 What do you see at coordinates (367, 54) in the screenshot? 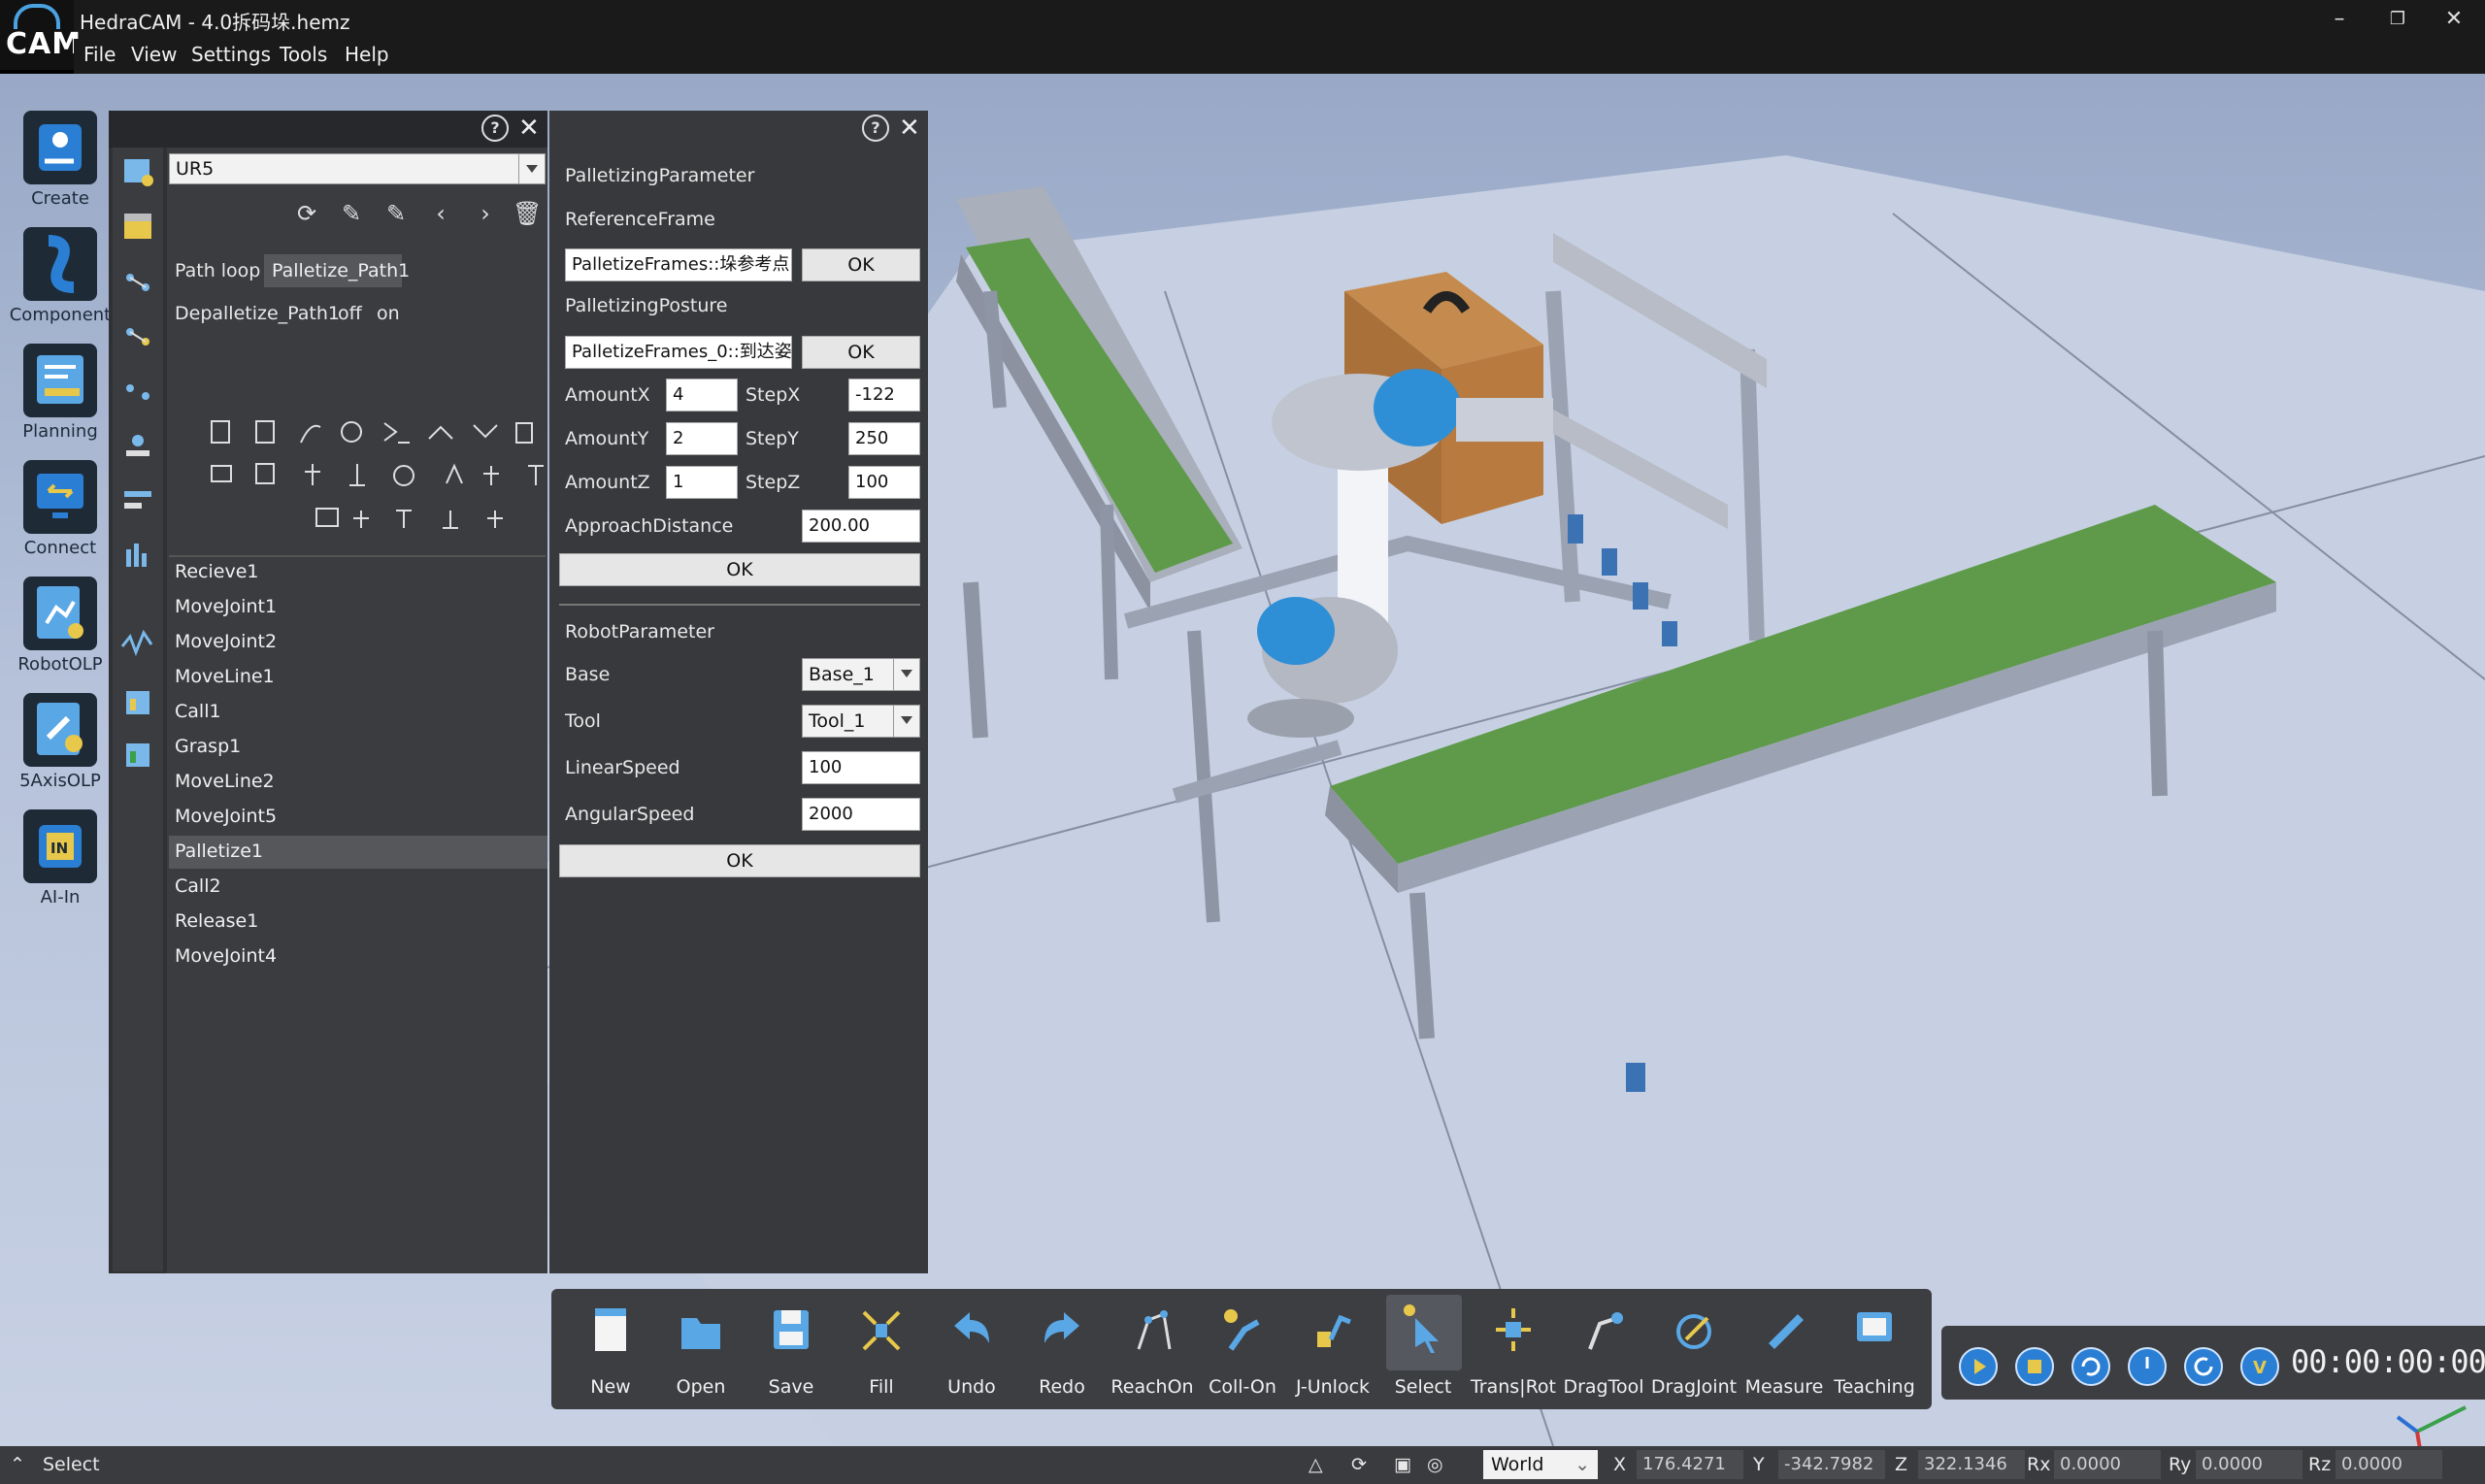
I see `menu-help: Help` at bounding box center [367, 54].